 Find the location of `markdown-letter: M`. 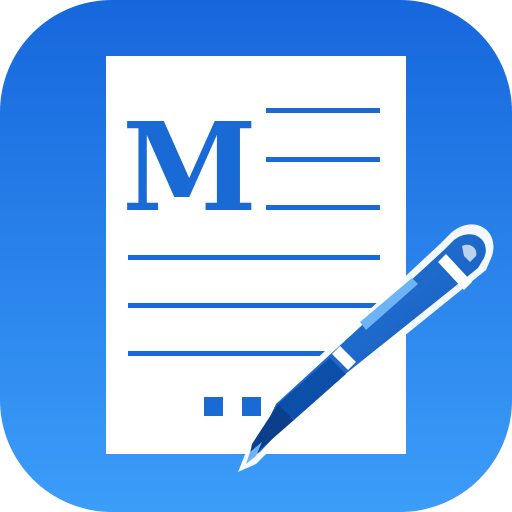

markdown-letter: M is located at coordinates (189, 167).